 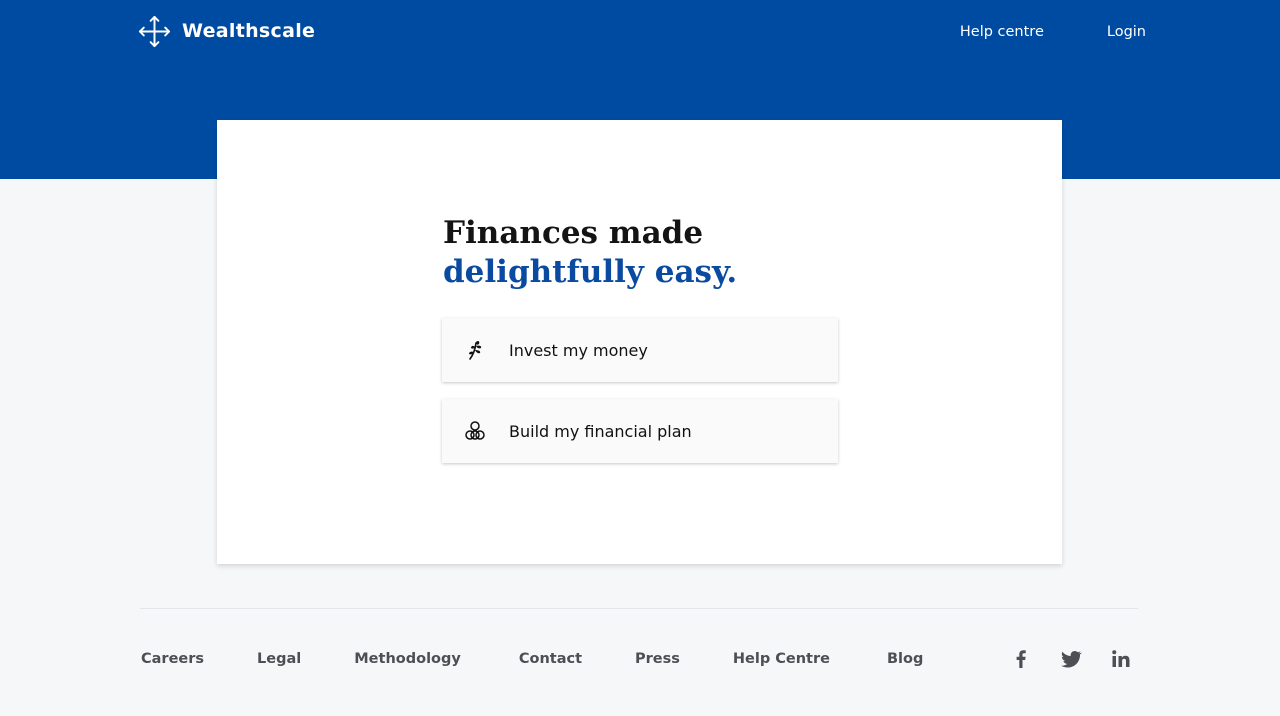 What do you see at coordinates (1121, 659) in the screenshot?
I see `linkedin-icon` at bounding box center [1121, 659].